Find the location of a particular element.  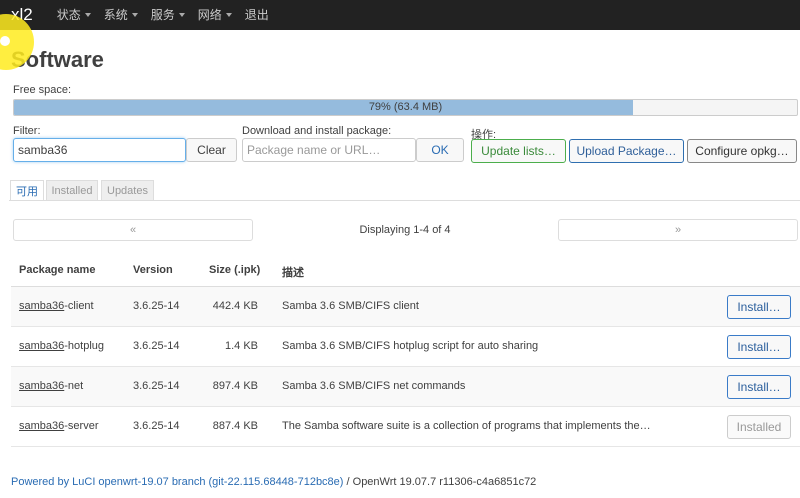

tabs-divider is located at coordinates (404, 200).